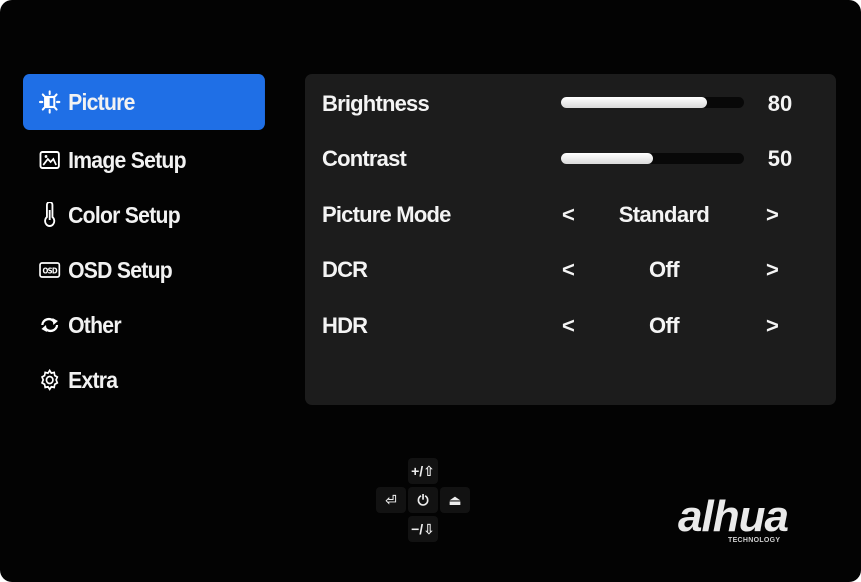  What do you see at coordinates (423, 529) in the screenshot?
I see `down-minus-key: −/⇩` at bounding box center [423, 529].